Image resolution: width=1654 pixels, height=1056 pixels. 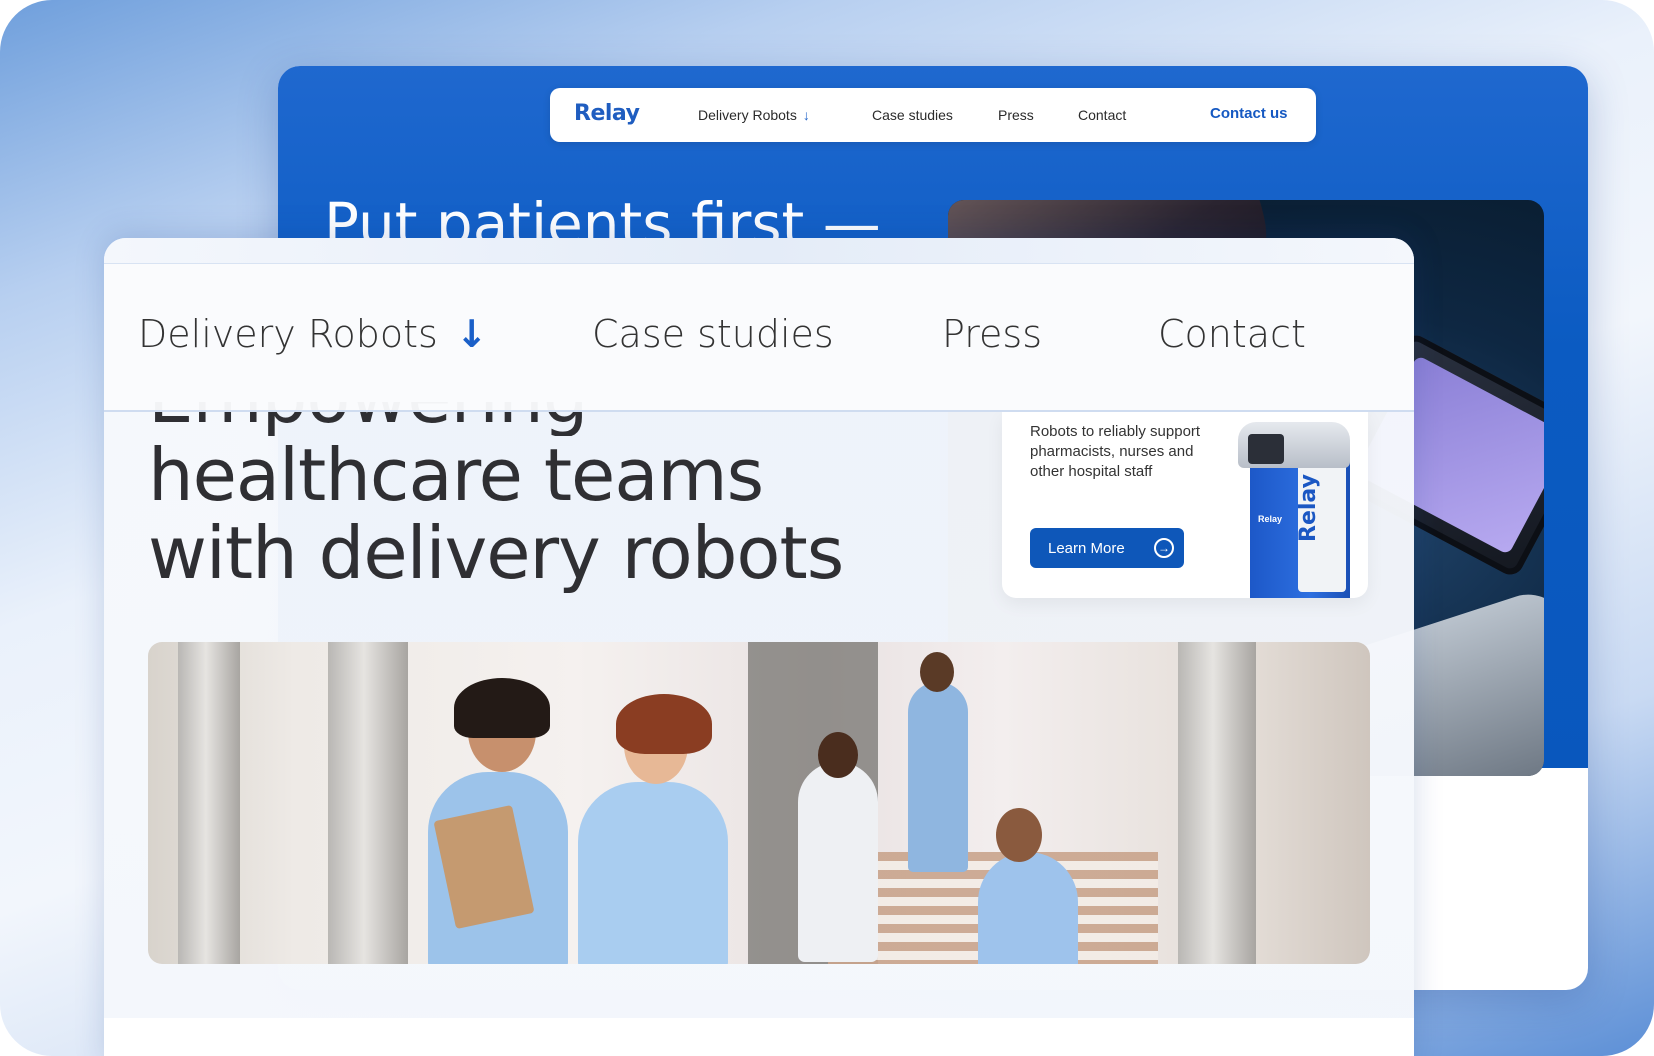 What do you see at coordinates (1249, 113) in the screenshot?
I see `contact-us-link: Contact us` at bounding box center [1249, 113].